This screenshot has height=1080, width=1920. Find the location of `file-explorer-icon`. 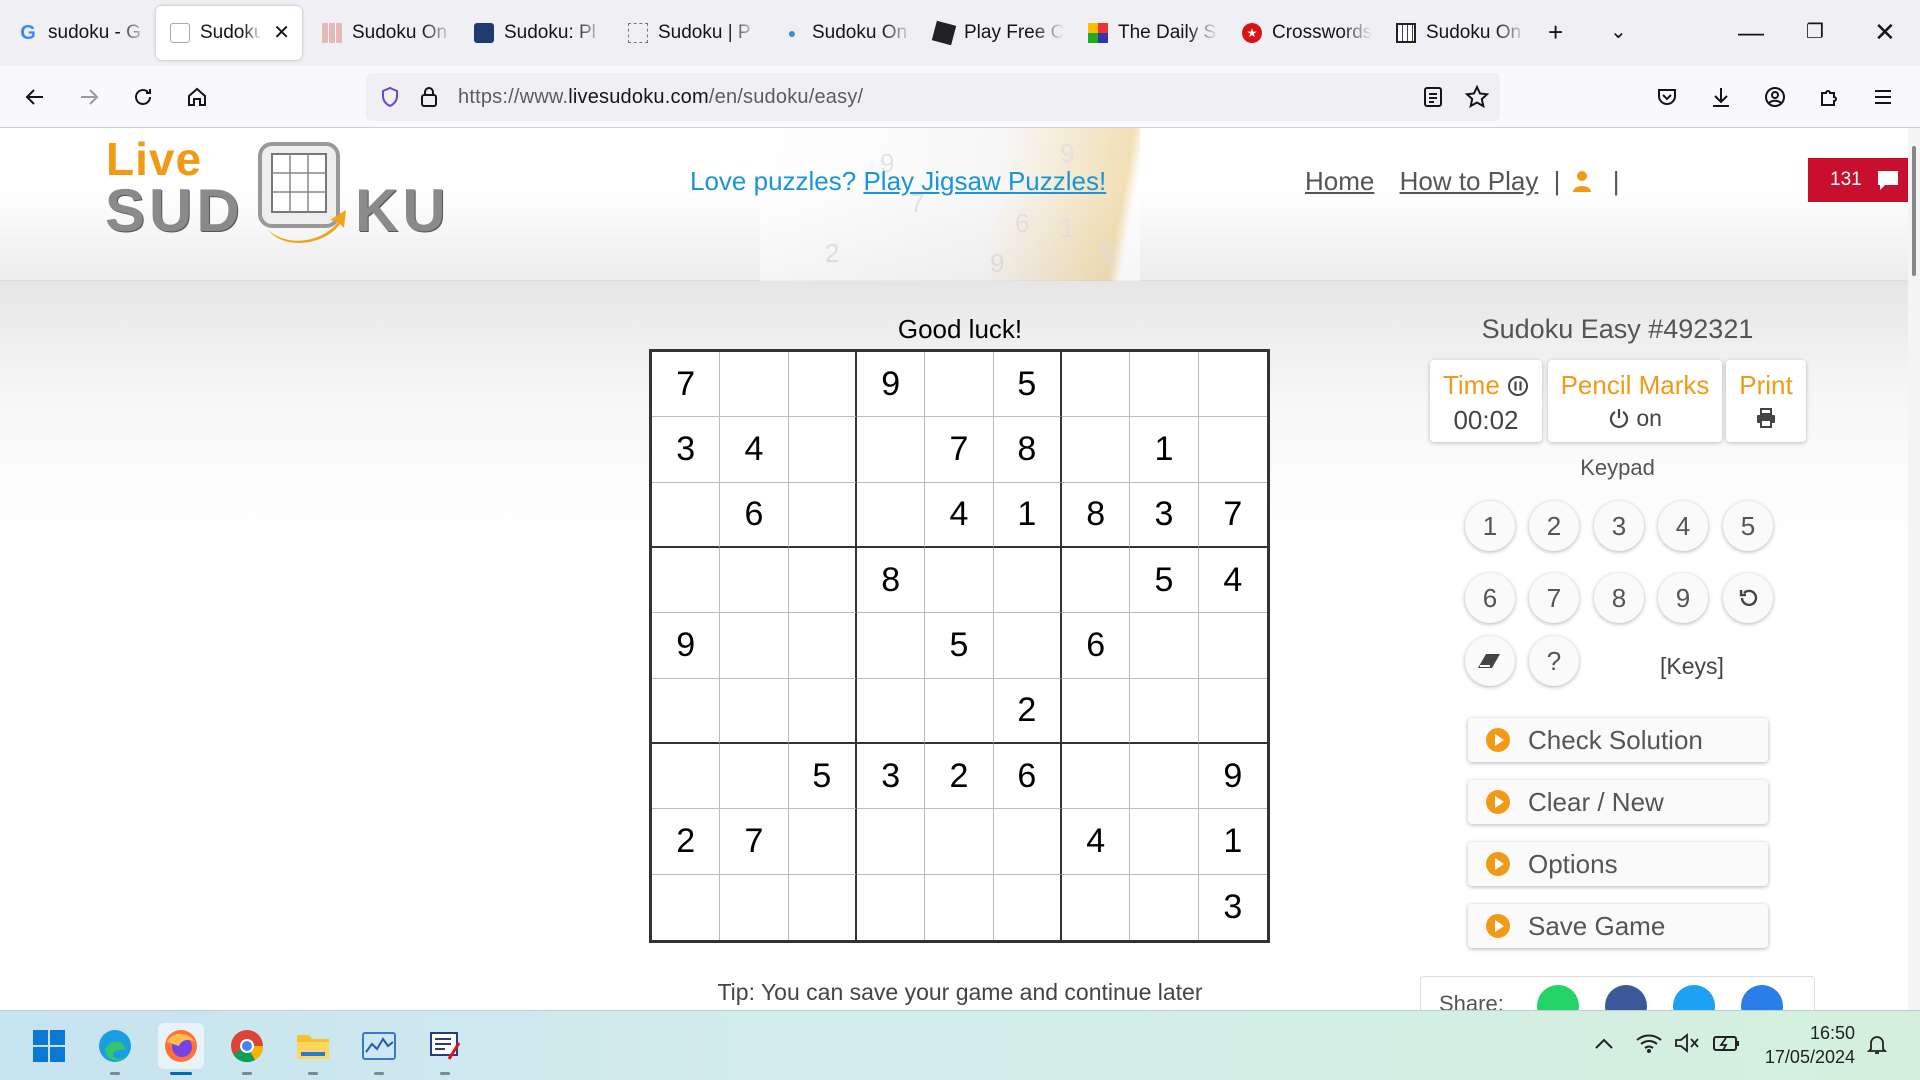

file-explorer-icon is located at coordinates (313, 1049).